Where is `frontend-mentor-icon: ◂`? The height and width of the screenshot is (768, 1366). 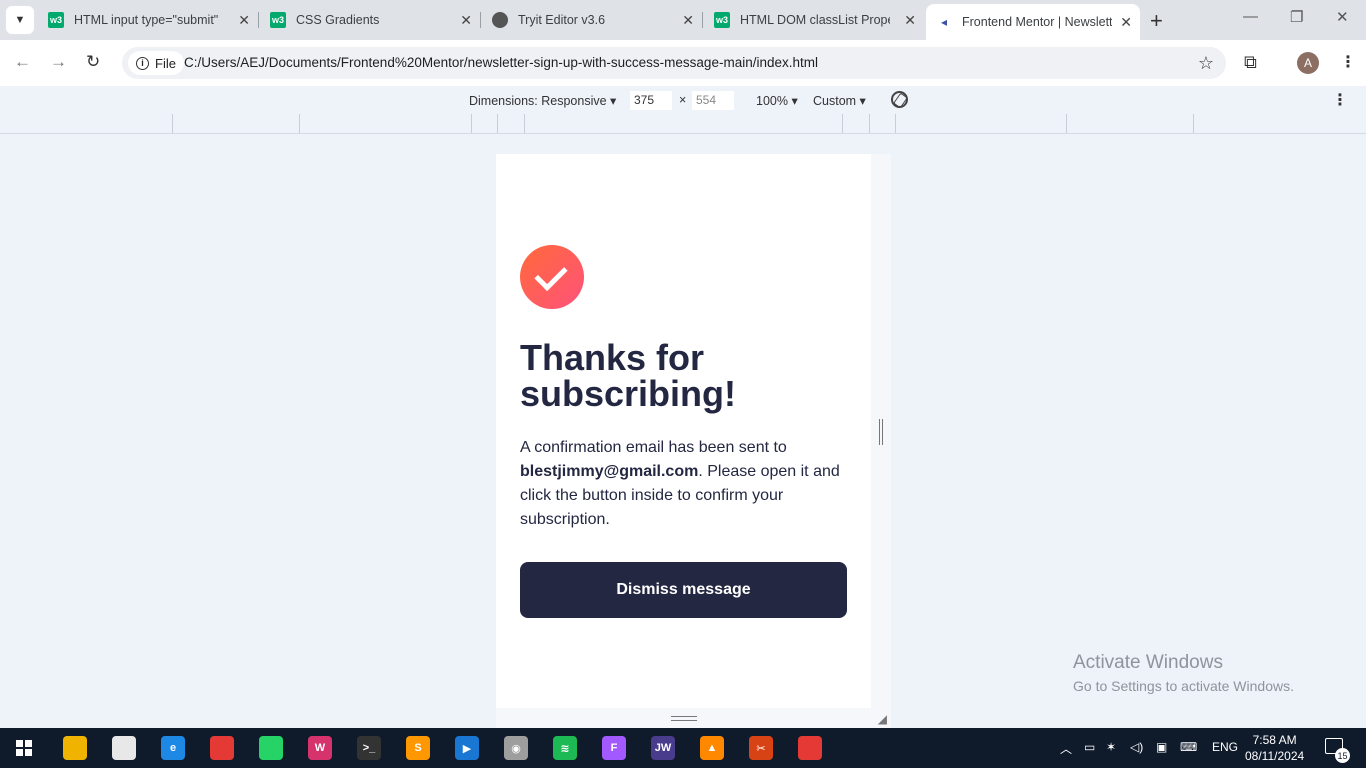
frontend-mentor-icon: ◂ is located at coordinates (944, 22).